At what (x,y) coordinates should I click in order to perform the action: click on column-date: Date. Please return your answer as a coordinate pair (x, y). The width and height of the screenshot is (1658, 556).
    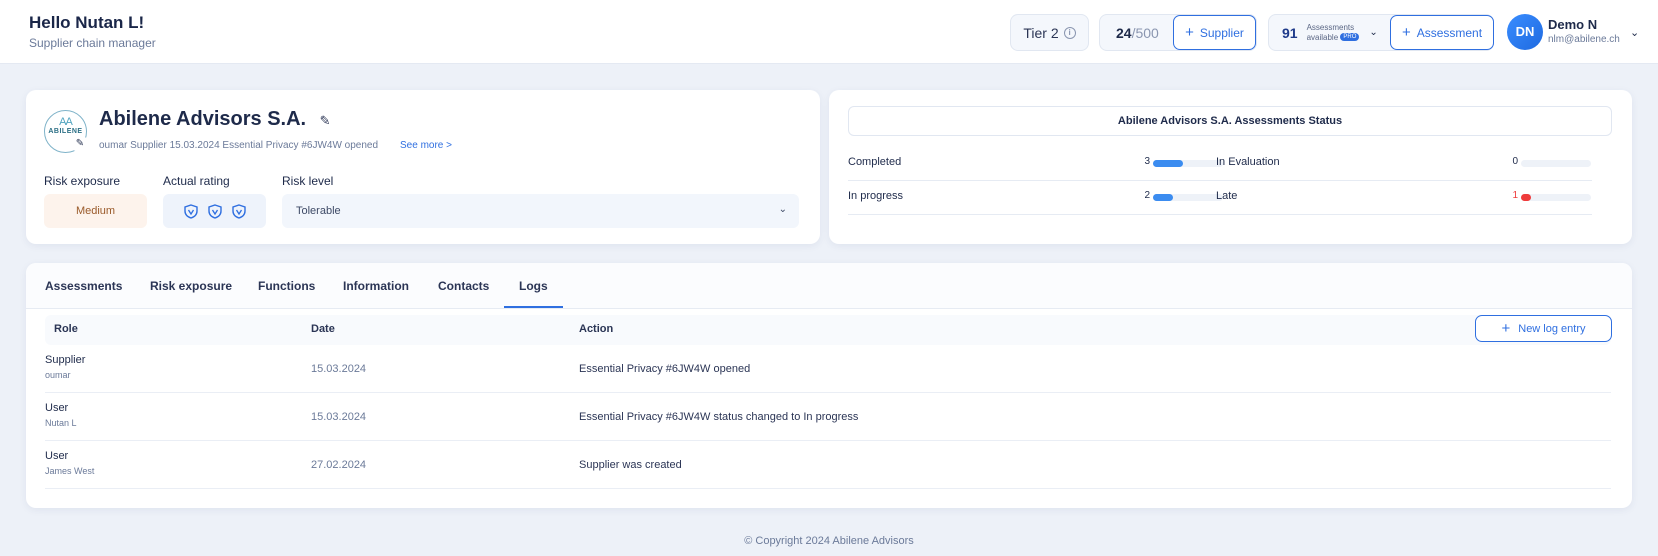
    Looking at the image, I should click on (323, 329).